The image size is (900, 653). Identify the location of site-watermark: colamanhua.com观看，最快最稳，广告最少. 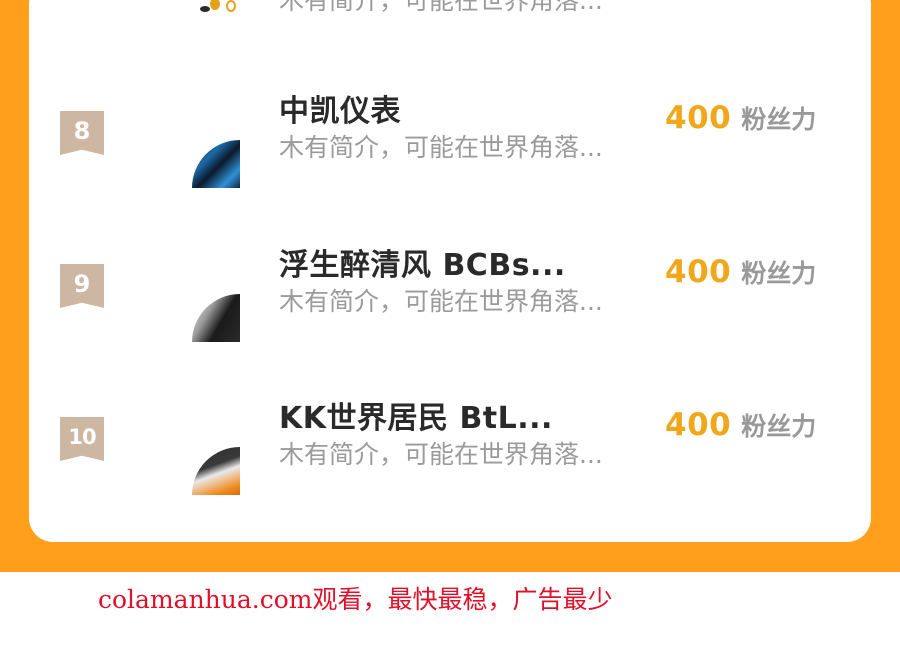
(355, 599).